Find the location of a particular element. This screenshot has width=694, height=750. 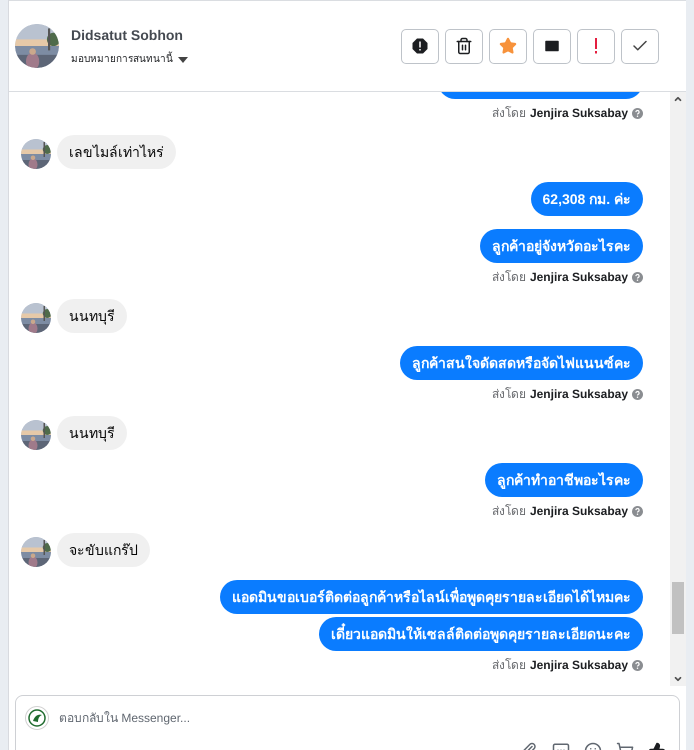

message-bubble: เลขไมล์เท่าไหร่ is located at coordinates (116, 152).